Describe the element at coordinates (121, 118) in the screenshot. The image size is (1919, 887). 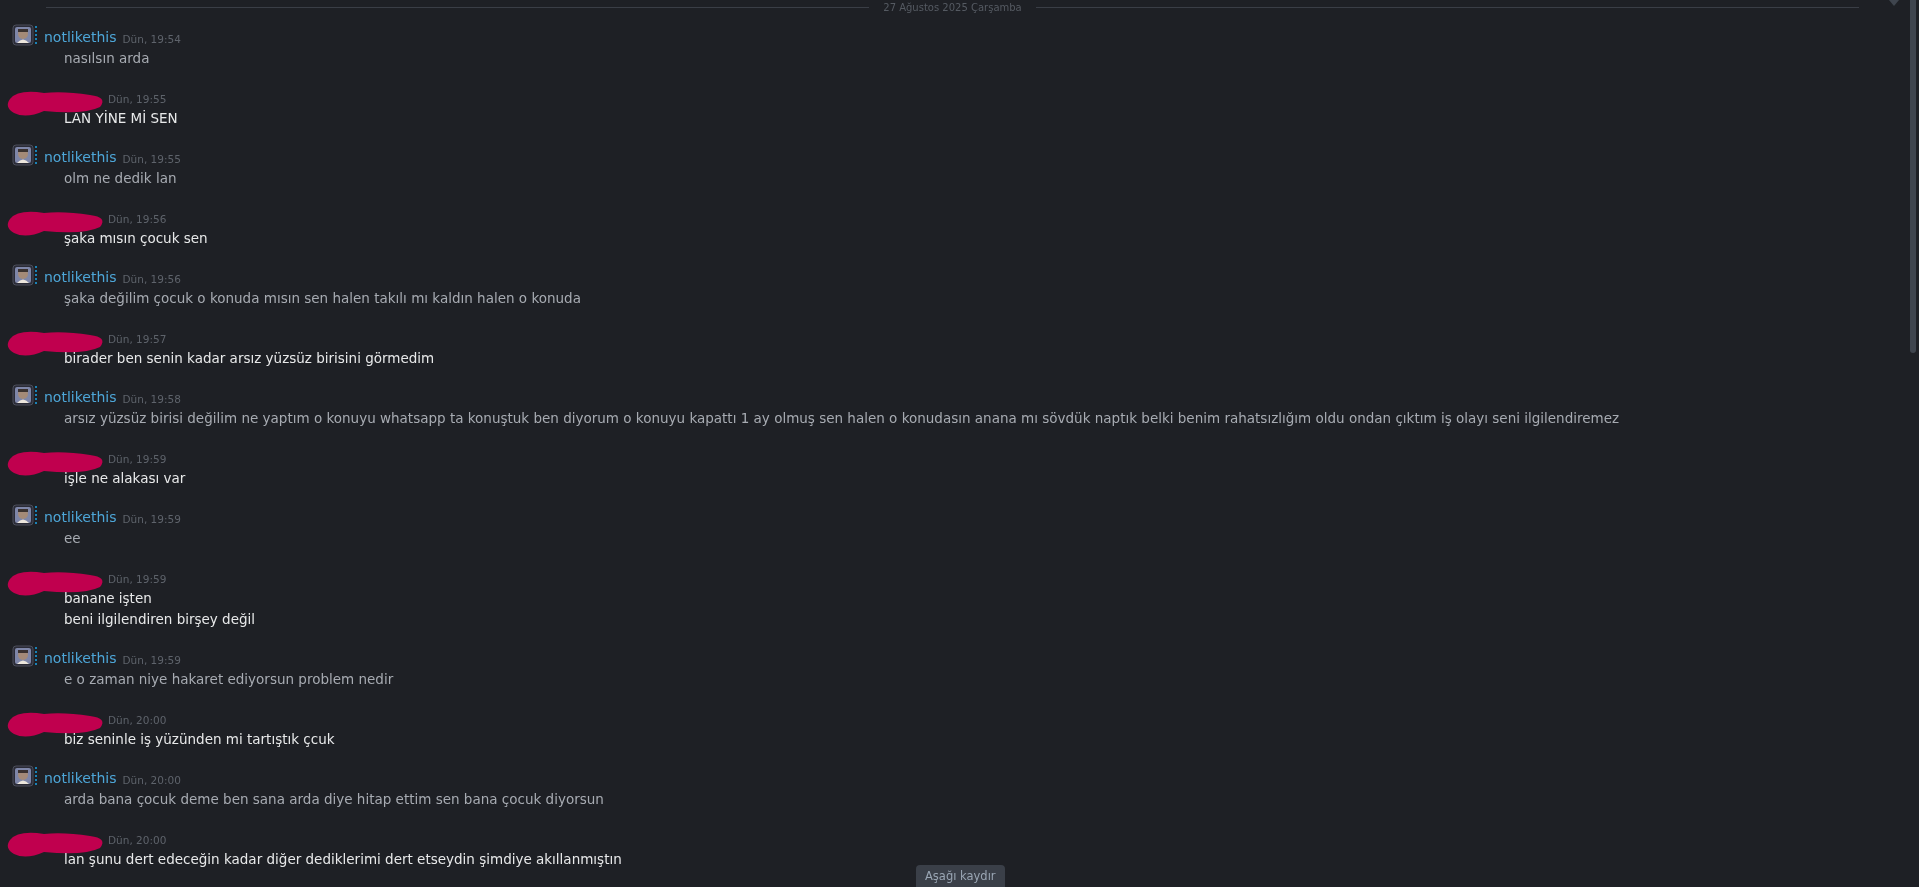
I see `message-text: LAN YİNE Mİ SEN` at that location.